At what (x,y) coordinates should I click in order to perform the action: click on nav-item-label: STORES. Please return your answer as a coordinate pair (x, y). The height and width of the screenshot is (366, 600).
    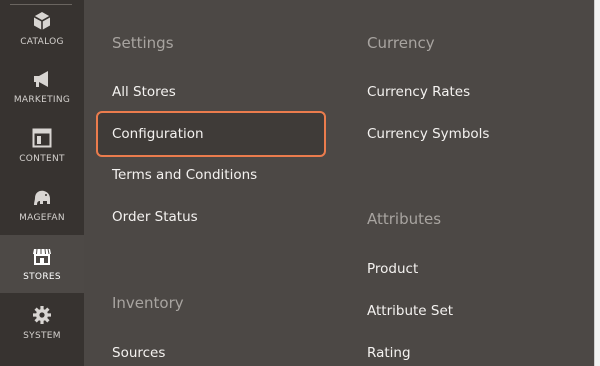
    Looking at the image, I should click on (42, 277).